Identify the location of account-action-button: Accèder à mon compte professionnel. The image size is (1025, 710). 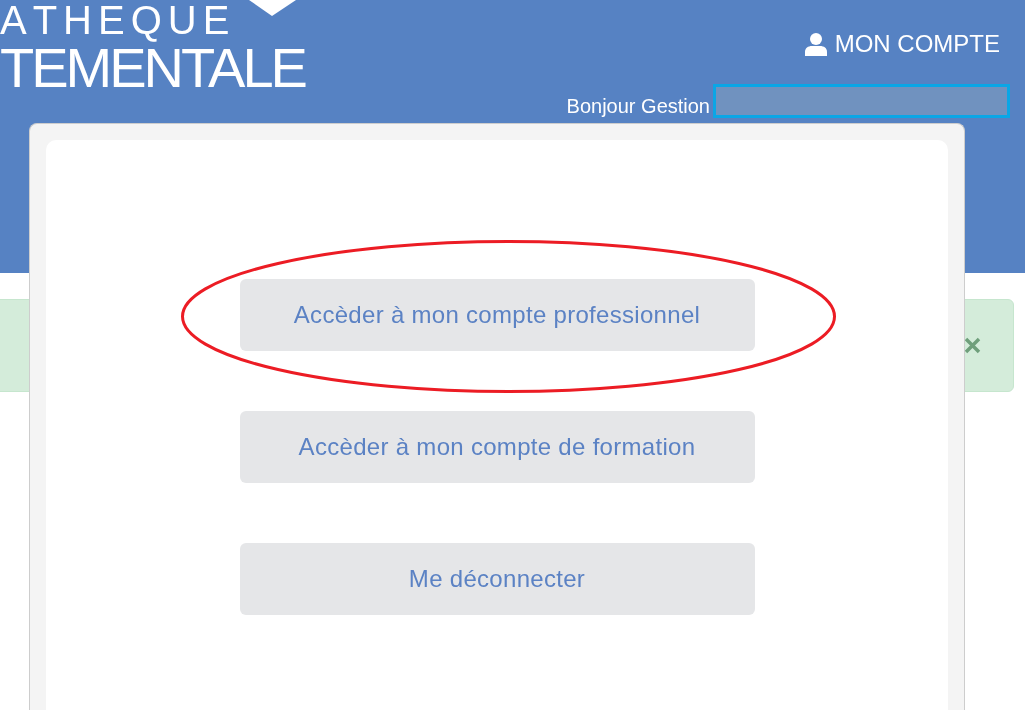
(497, 315).